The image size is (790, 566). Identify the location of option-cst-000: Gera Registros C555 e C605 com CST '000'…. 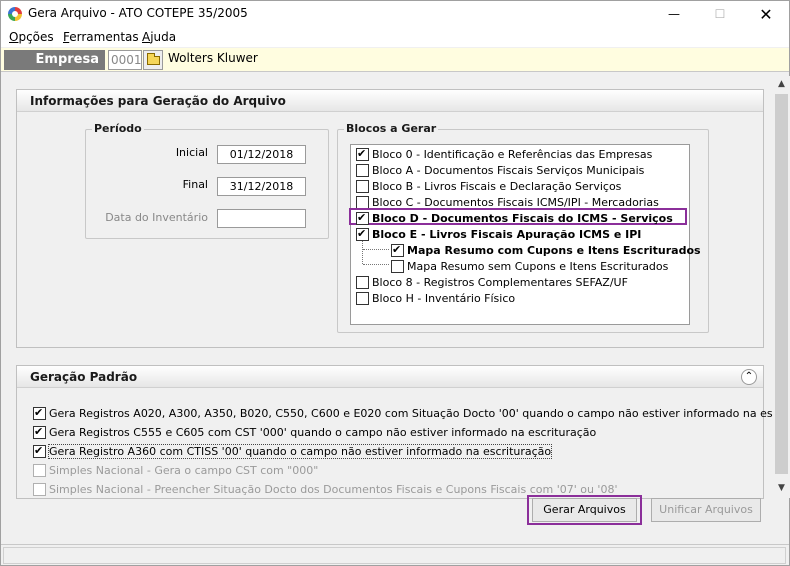
(314, 432).